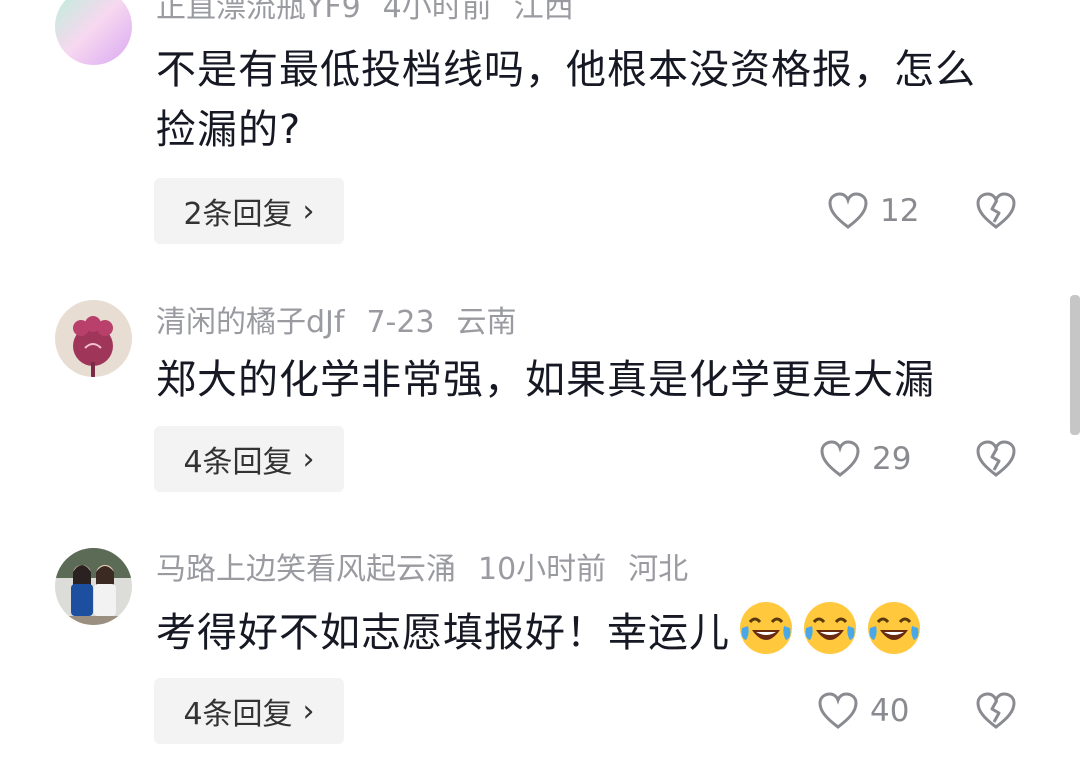 The width and height of the screenshot is (1080, 765). Describe the element at coordinates (258, 12) in the screenshot. I see `username: 正直漂流瓶YF9` at that location.